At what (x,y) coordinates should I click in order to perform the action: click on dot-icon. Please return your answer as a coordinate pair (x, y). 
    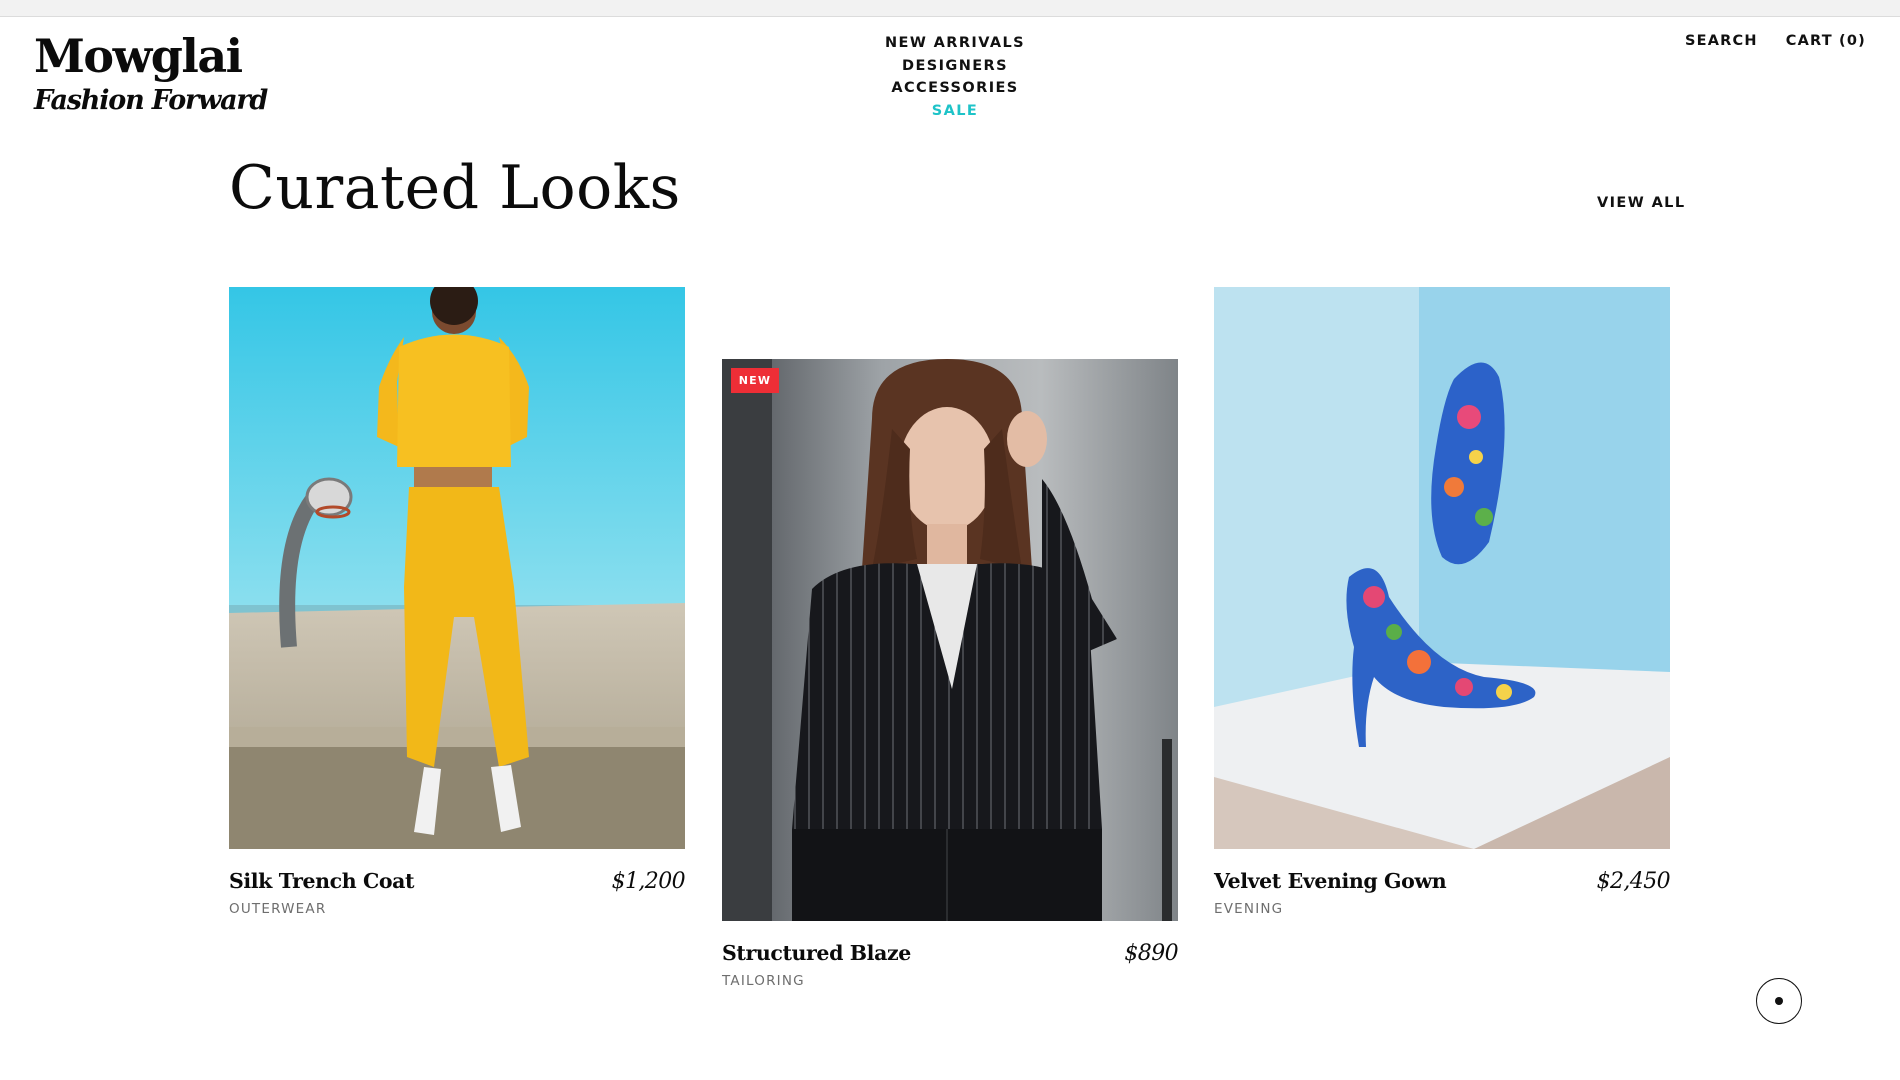
    Looking at the image, I should click on (1779, 1001).